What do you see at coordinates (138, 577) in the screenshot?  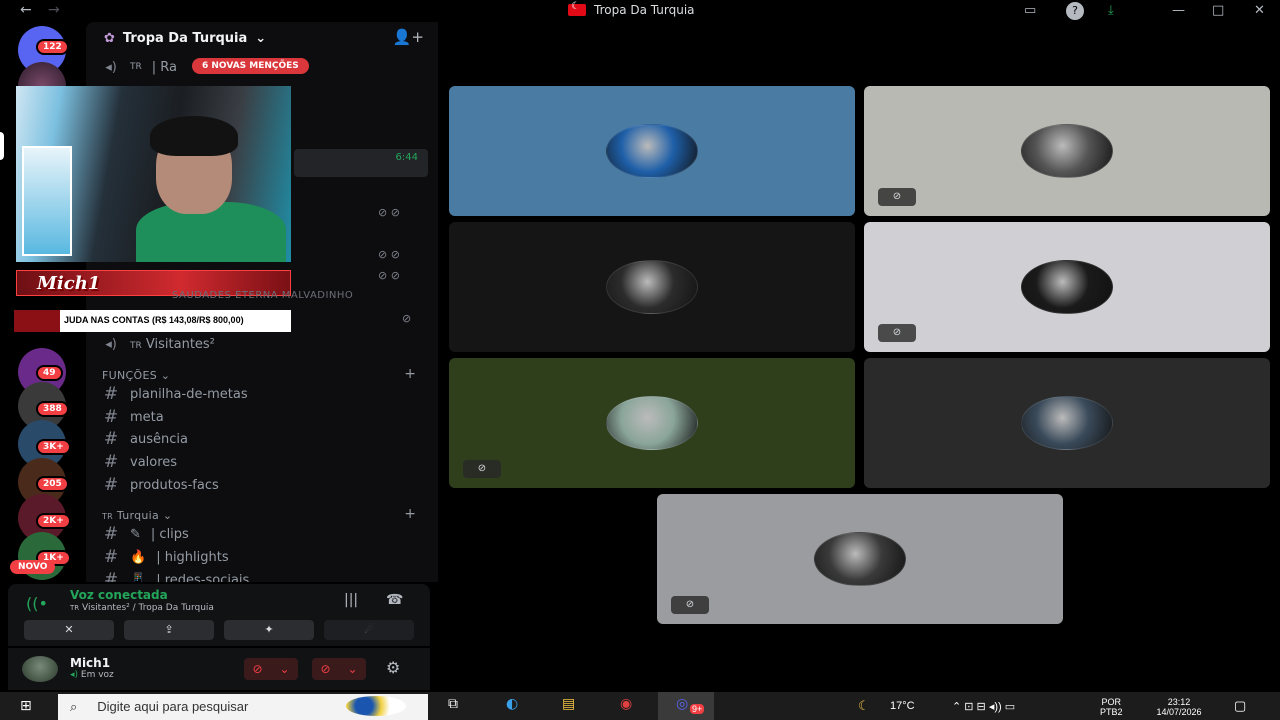 I see `channel-emoji: 📱` at bounding box center [138, 577].